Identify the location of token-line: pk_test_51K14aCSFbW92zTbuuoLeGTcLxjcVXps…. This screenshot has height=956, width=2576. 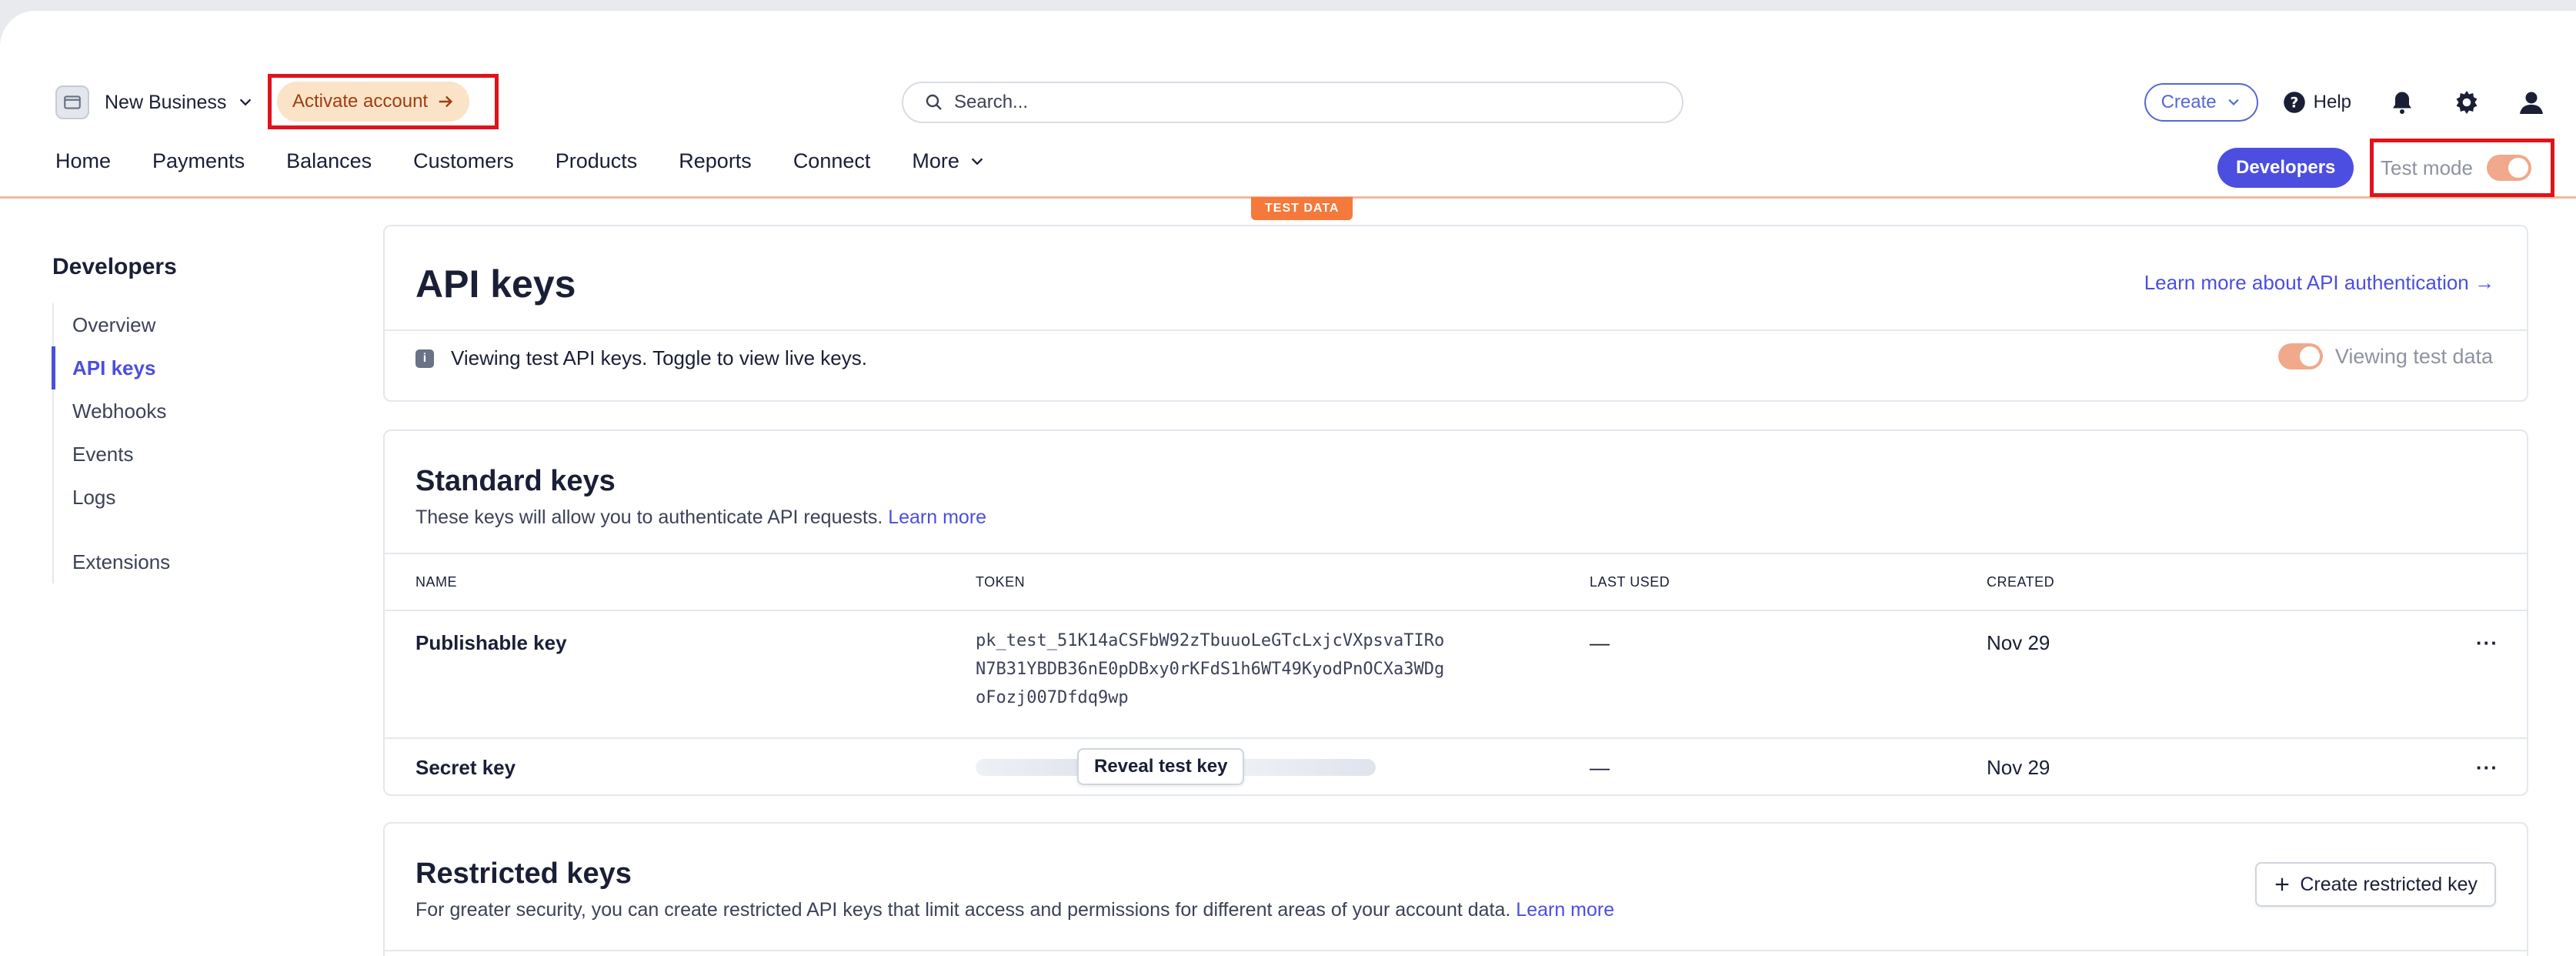
(1211, 640).